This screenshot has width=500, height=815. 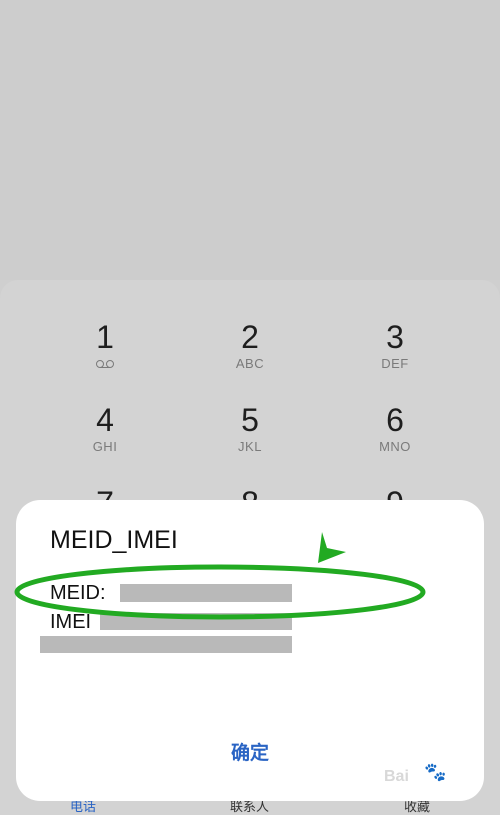 What do you see at coordinates (114, 540) in the screenshot?
I see `dialog-title: MEID_IMEI` at bounding box center [114, 540].